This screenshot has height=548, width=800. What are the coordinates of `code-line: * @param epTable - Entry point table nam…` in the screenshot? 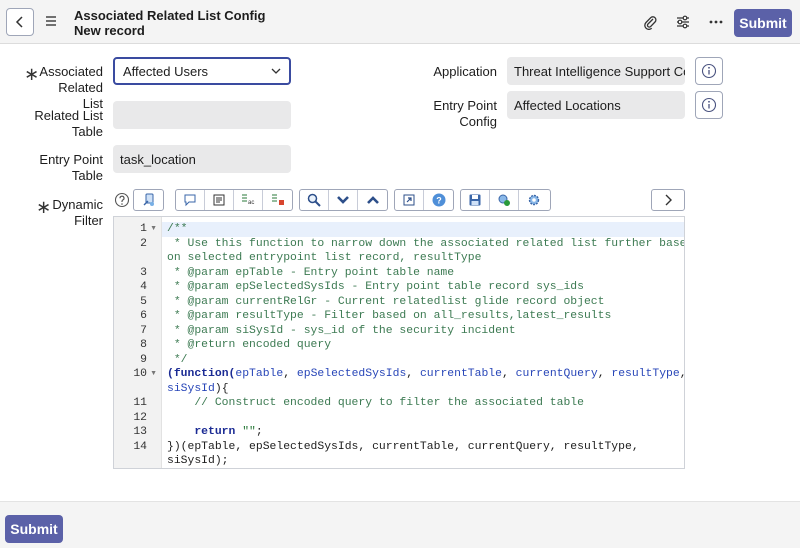 It's located at (311, 272).